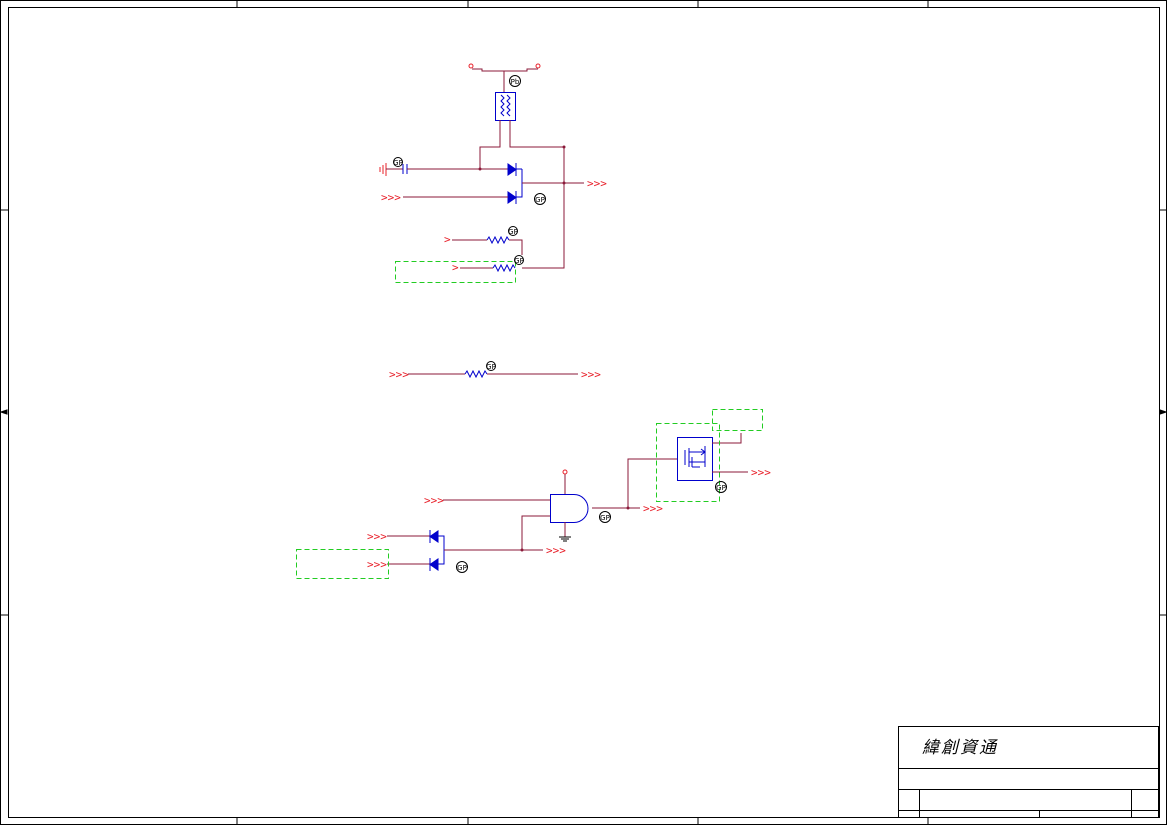 The image size is (1167, 825). What do you see at coordinates (695, 459) in the screenshot?
I see `mosfet-icon` at bounding box center [695, 459].